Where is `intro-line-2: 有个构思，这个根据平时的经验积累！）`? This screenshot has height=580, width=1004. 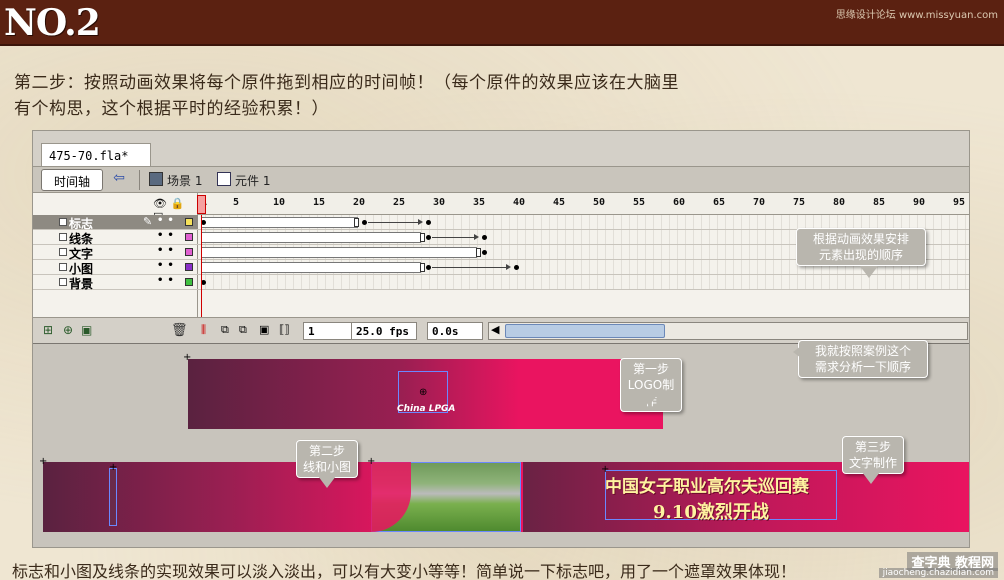 intro-line-2: 有个构思，这个根据平时的经验积累！） is located at coordinates (171, 109).